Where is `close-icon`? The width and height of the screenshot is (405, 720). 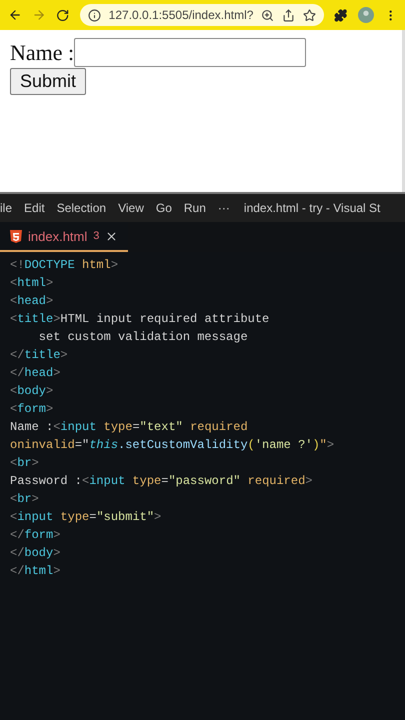
close-icon is located at coordinates (111, 236).